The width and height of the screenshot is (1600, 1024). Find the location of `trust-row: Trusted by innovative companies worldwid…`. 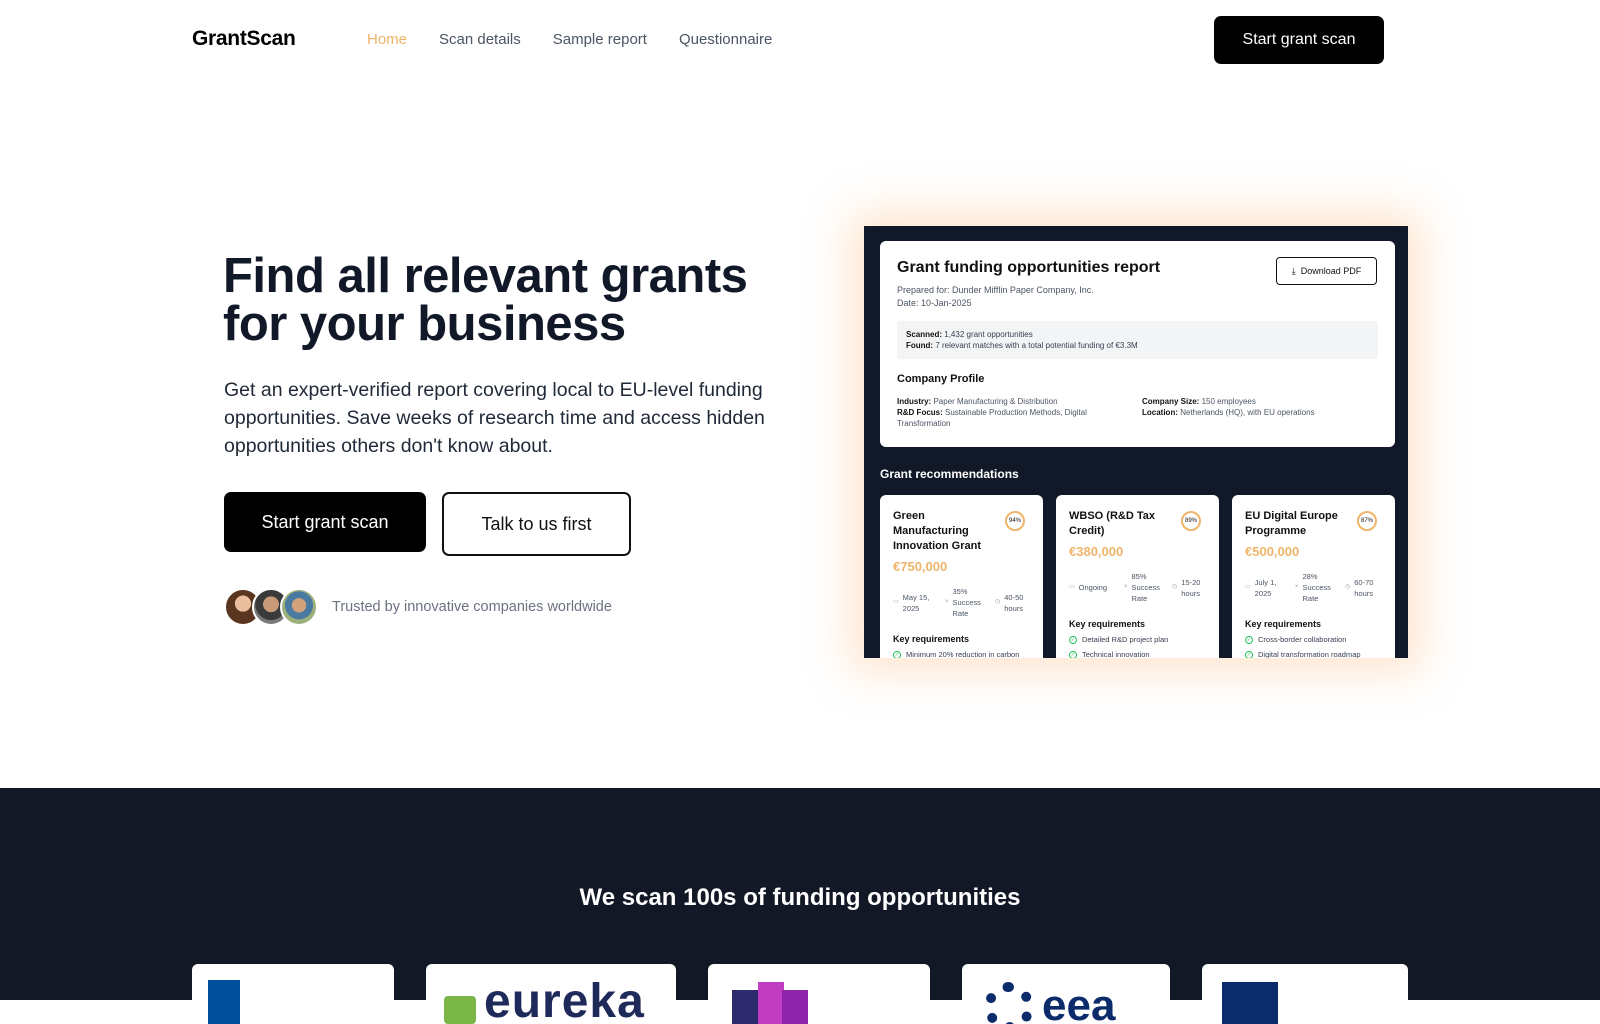

trust-row: Trusted by innovative companies worldwid… is located at coordinates (418, 607).